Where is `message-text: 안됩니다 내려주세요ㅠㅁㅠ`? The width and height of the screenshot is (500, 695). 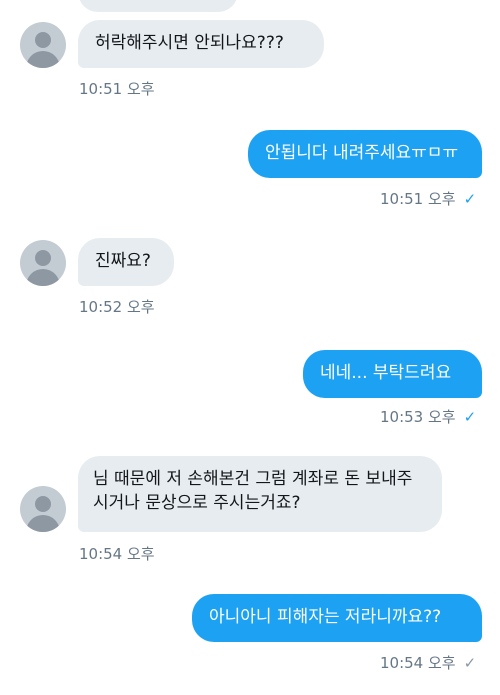
message-text: 안됩니다 내려주세요ㅠㅁㅠ is located at coordinates (362, 153).